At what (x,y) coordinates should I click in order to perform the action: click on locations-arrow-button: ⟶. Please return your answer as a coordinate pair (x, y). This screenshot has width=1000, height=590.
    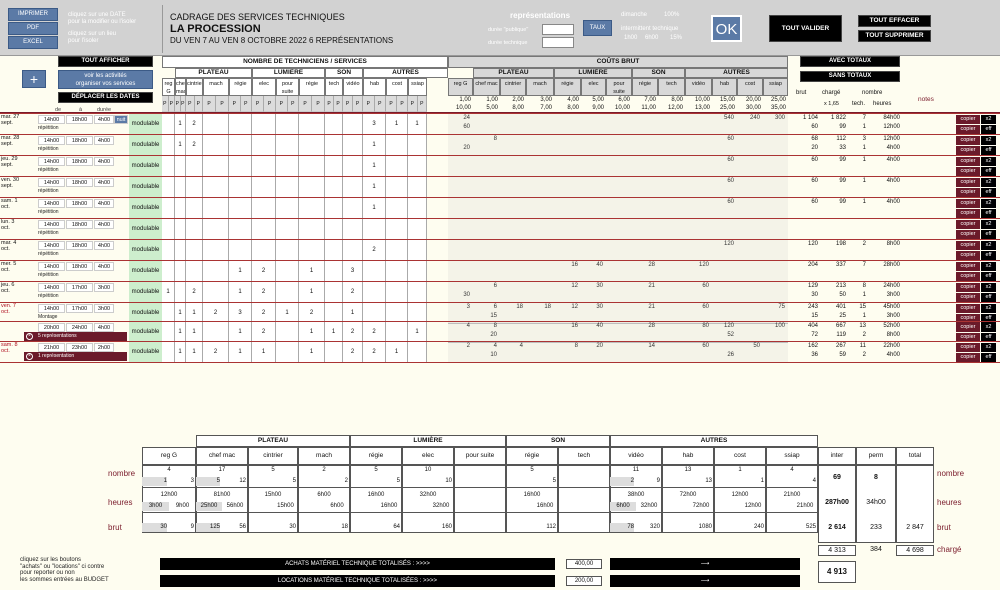
    Looking at the image, I should click on (705, 581).